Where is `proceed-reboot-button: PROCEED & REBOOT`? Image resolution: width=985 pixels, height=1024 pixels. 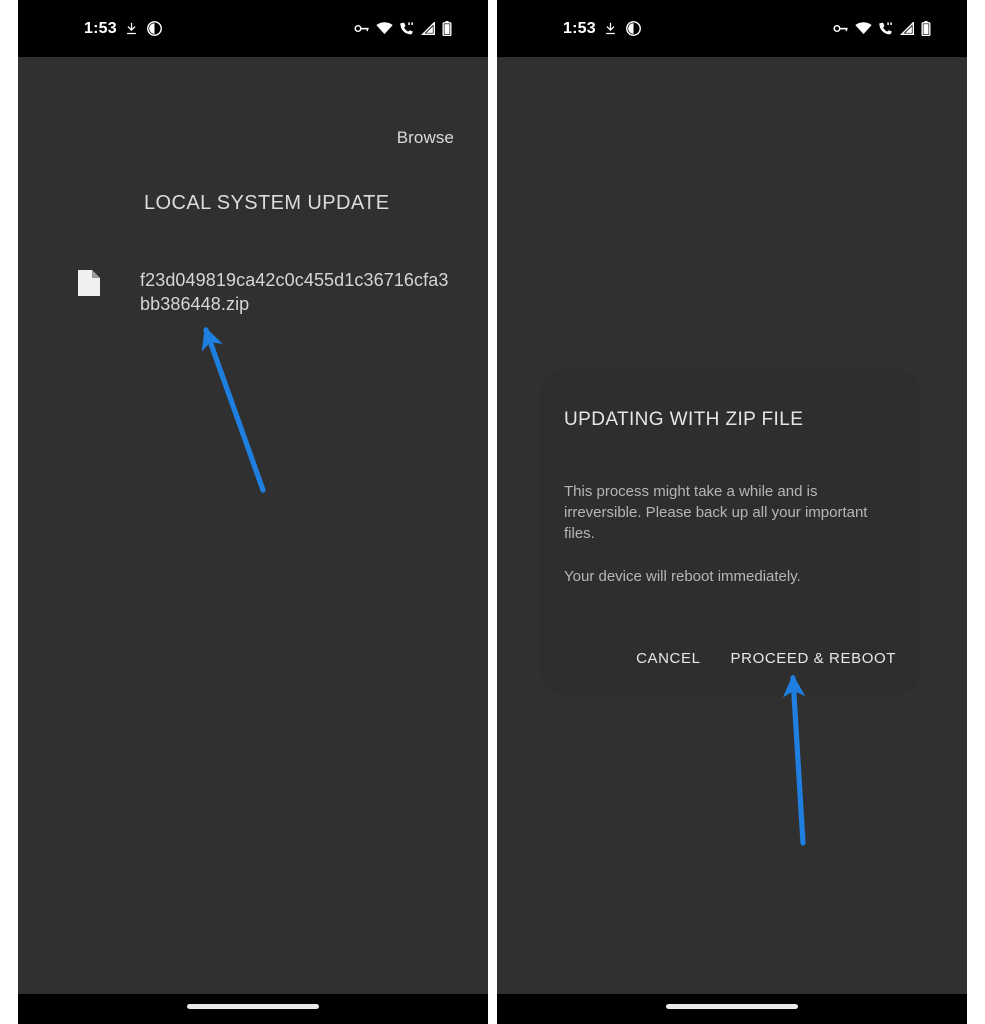 proceed-reboot-button: PROCEED & REBOOT is located at coordinates (813, 658).